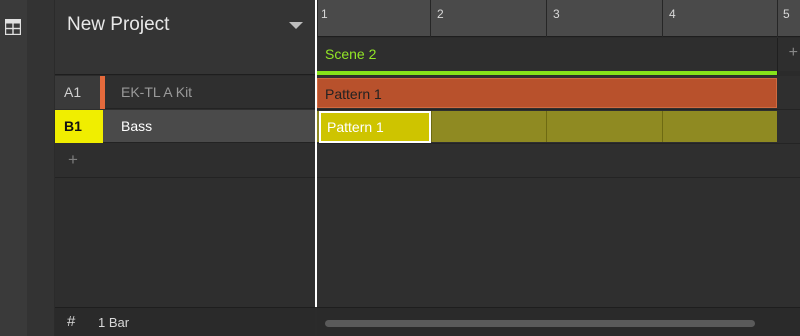 The height and width of the screenshot is (336, 800). Describe the element at coordinates (118, 25) in the screenshot. I see `project-title: New Project` at that location.